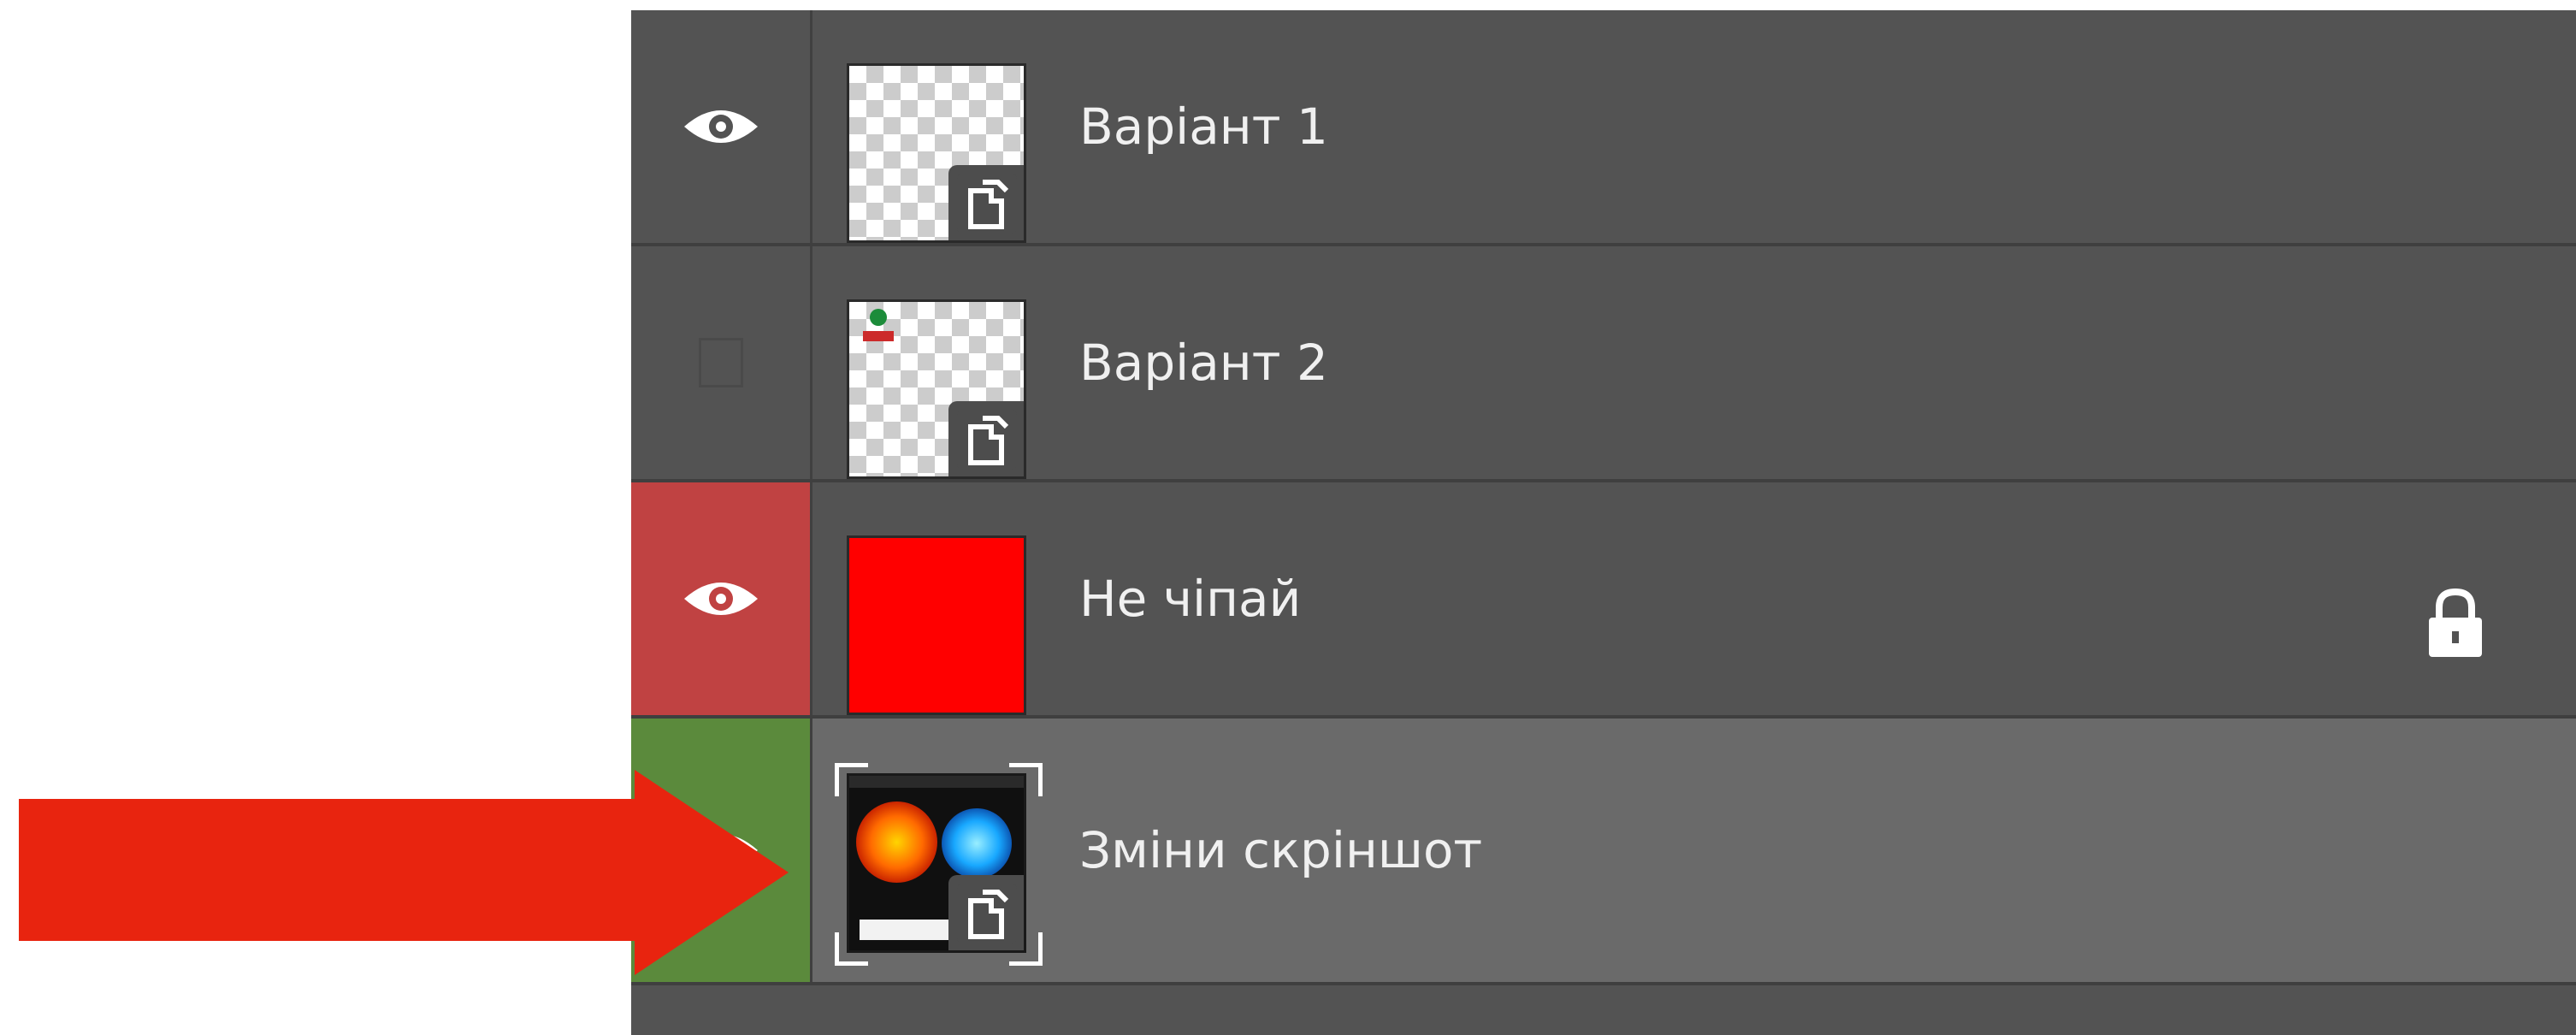 The width and height of the screenshot is (2576, 1035). Describe the element at coordinates (878, 325) in the screenshot. I see `mini-content-icon` at that location.